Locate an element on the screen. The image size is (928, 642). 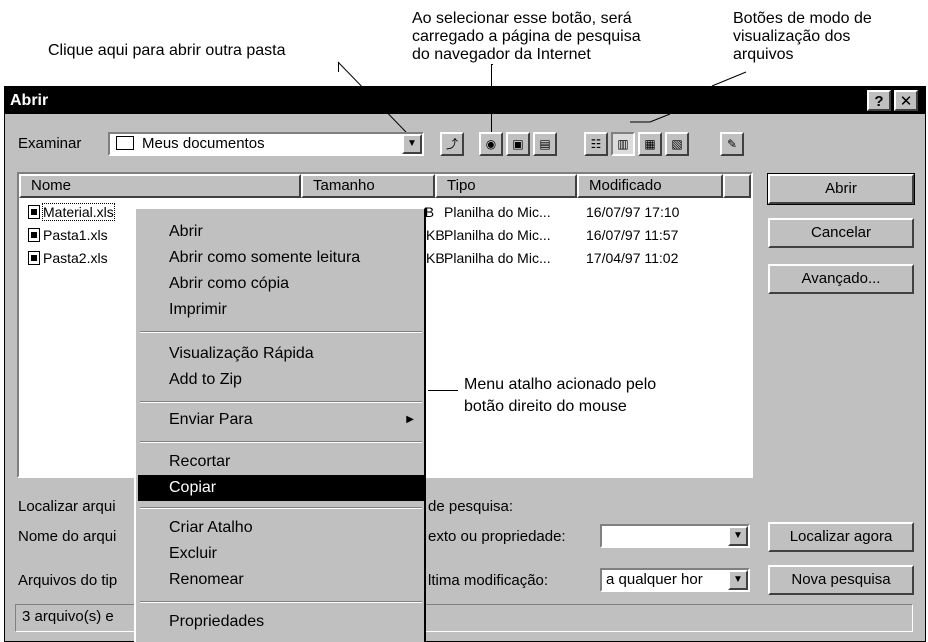
leader-line-search is located at coordinates (491, 100).